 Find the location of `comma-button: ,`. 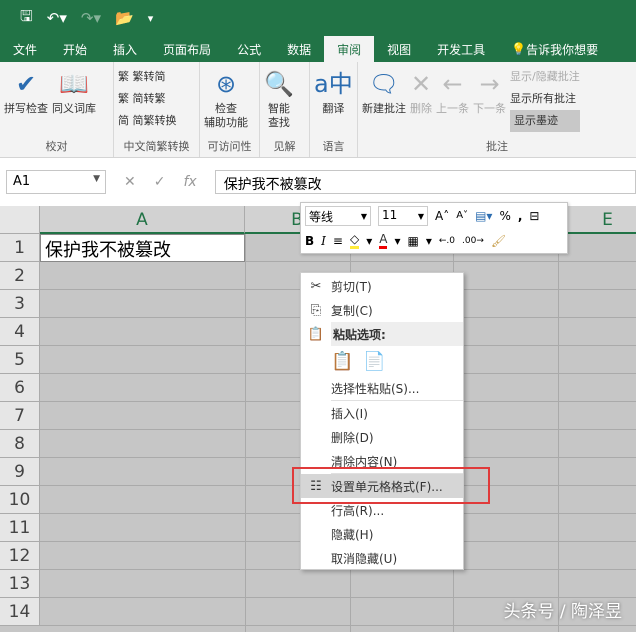

comma-button: , is located at coordinates (520, 216).